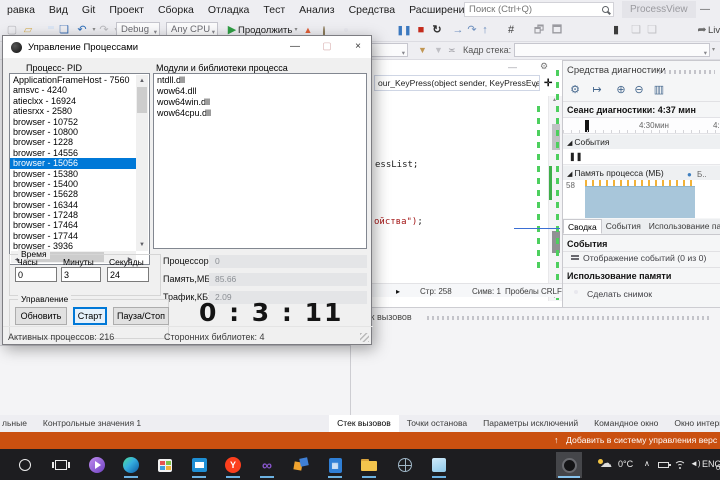 This screenshot has width=720, height=480. Describe the element at coordinates (358, 46) in the screenshot. I see `dialog-close-icon: ×` at that location.